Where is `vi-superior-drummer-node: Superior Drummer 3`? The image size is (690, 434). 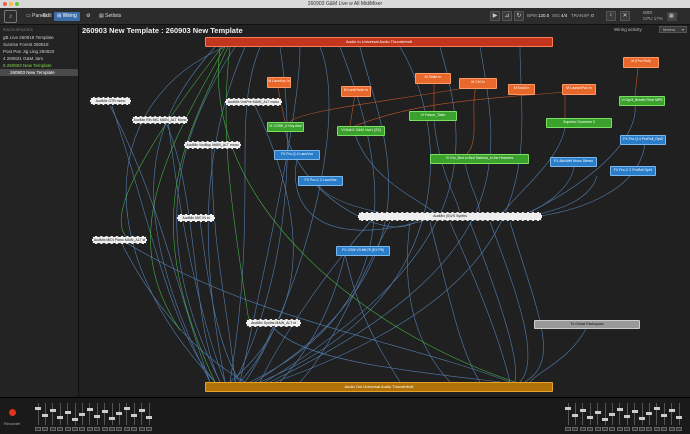
vi-superior-drummer-node: Superior Drummer 3 is located at coordinates (579, 123).